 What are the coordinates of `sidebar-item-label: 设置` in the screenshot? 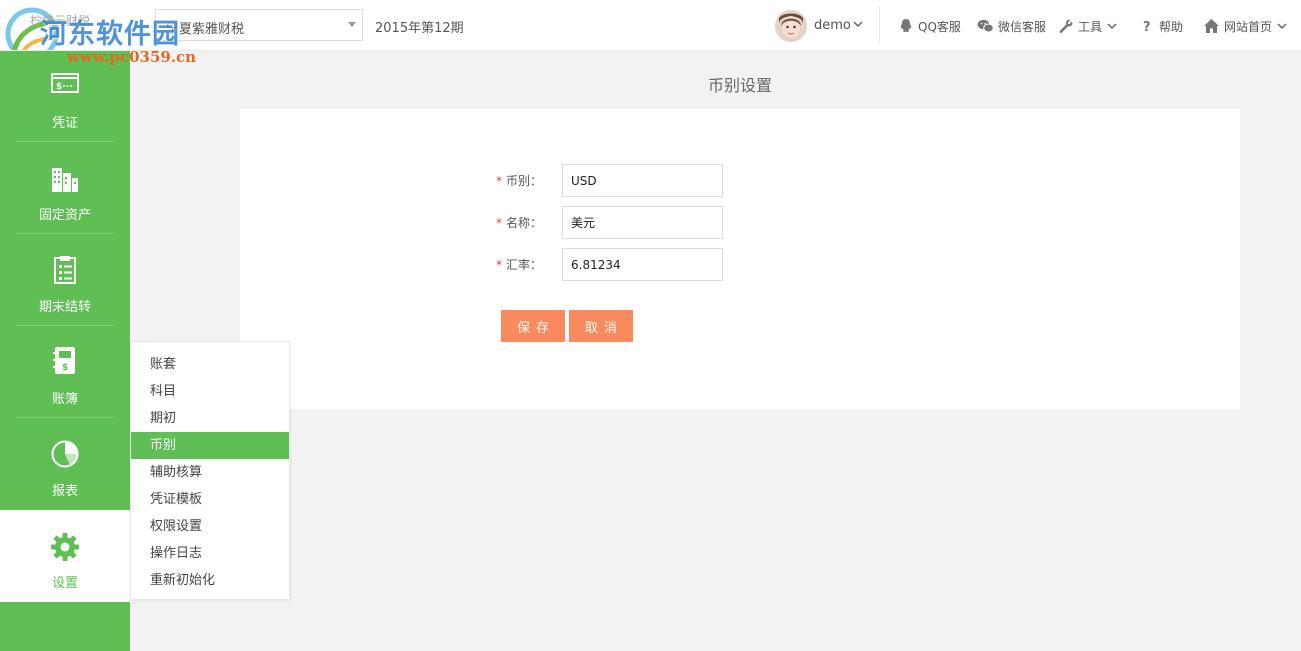 It's located at (64, 583).